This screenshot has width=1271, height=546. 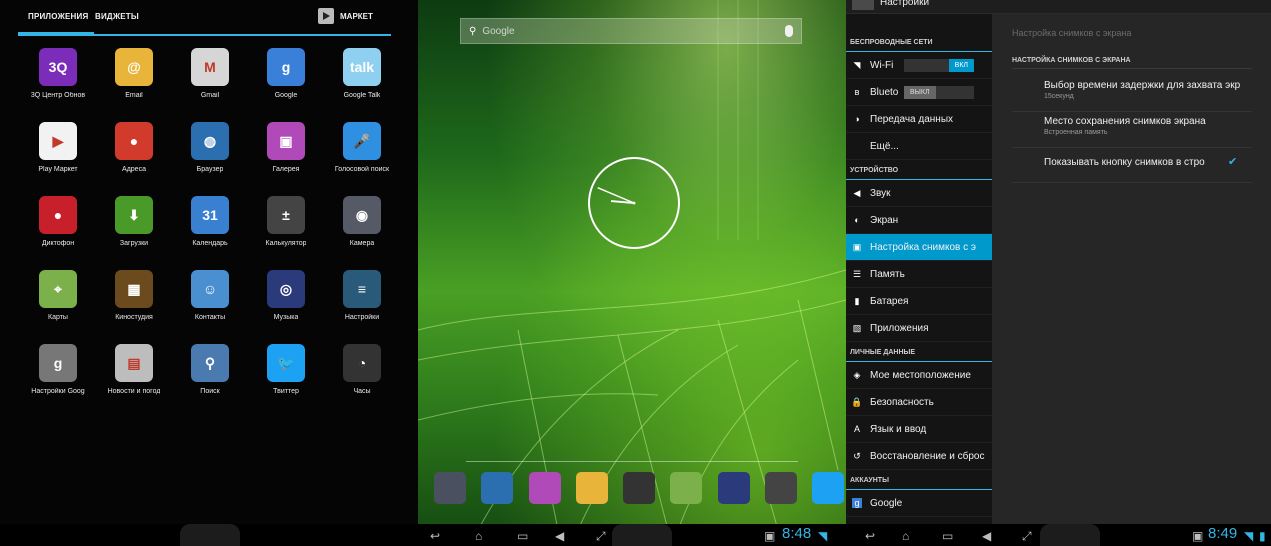 I want to click on app-google-search: g Google, so click(x=286, y=81).